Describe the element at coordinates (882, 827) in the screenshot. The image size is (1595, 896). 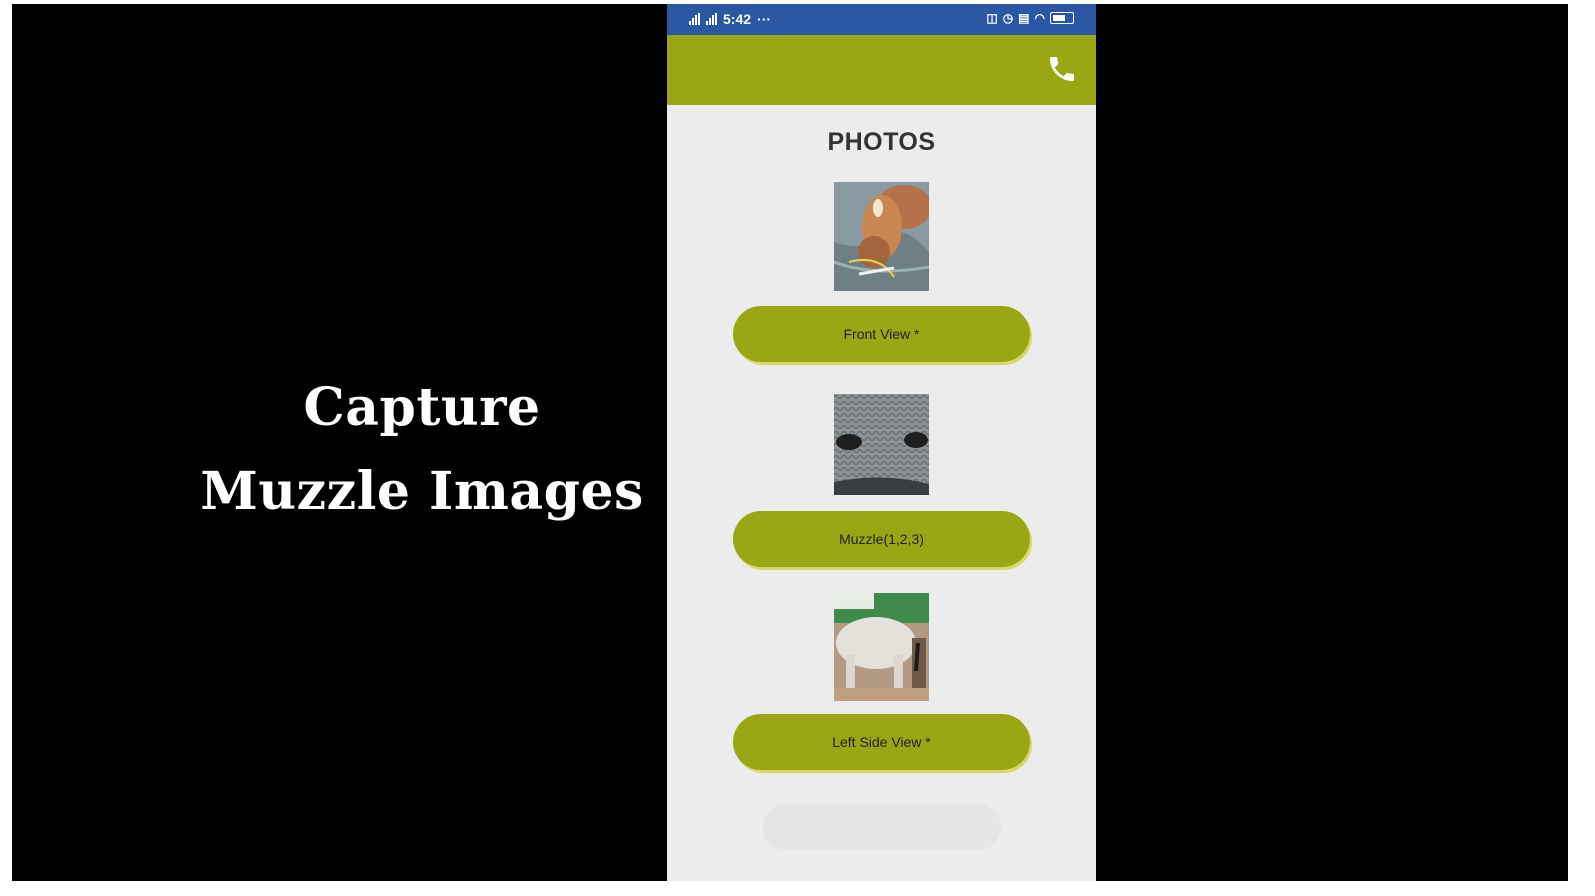
I see `faded-button-background` at that location.